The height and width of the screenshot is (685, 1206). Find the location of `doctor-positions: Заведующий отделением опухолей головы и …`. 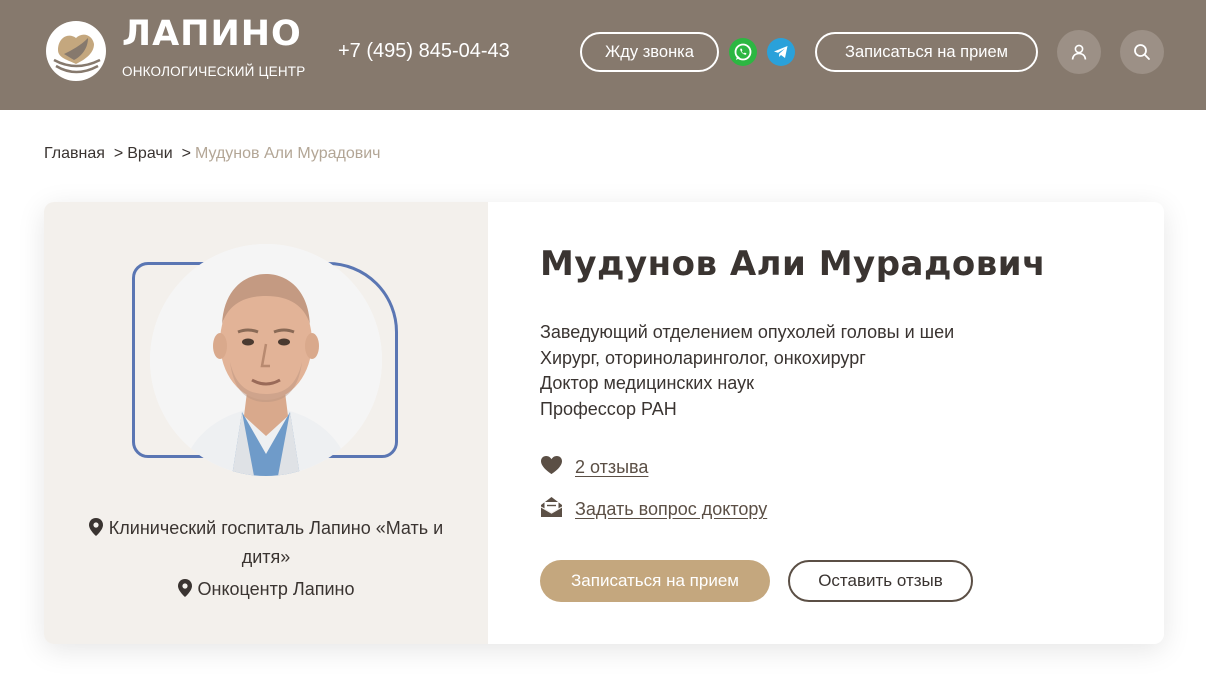

doctor-positions: Заведующий отделением опухолей головы и … is located at coordinates (747, 371).